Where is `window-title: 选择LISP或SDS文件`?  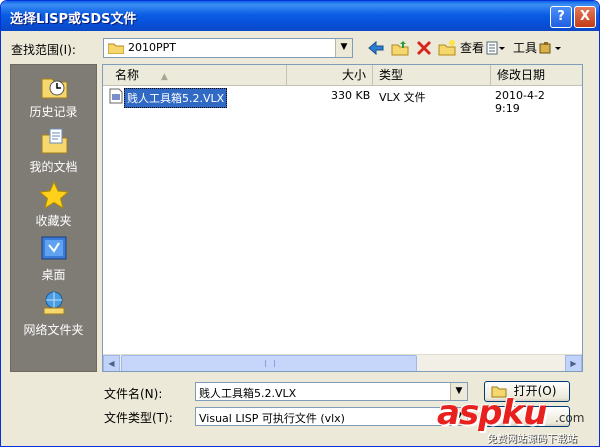 window-title: 选择LISP或SDS文件 is located at coordinates (73, 19).